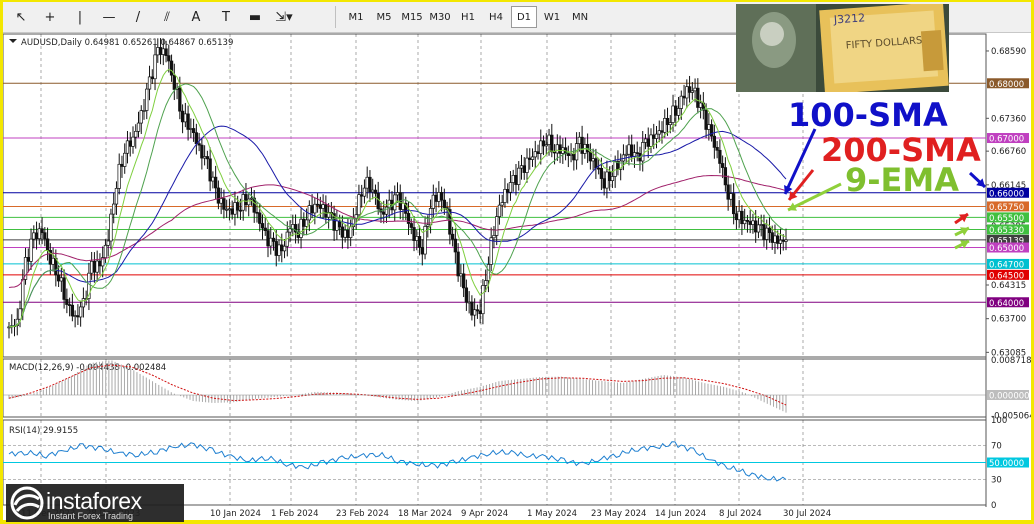  I want to click on rsi-y-tick-4: 0, so click(993, 506).